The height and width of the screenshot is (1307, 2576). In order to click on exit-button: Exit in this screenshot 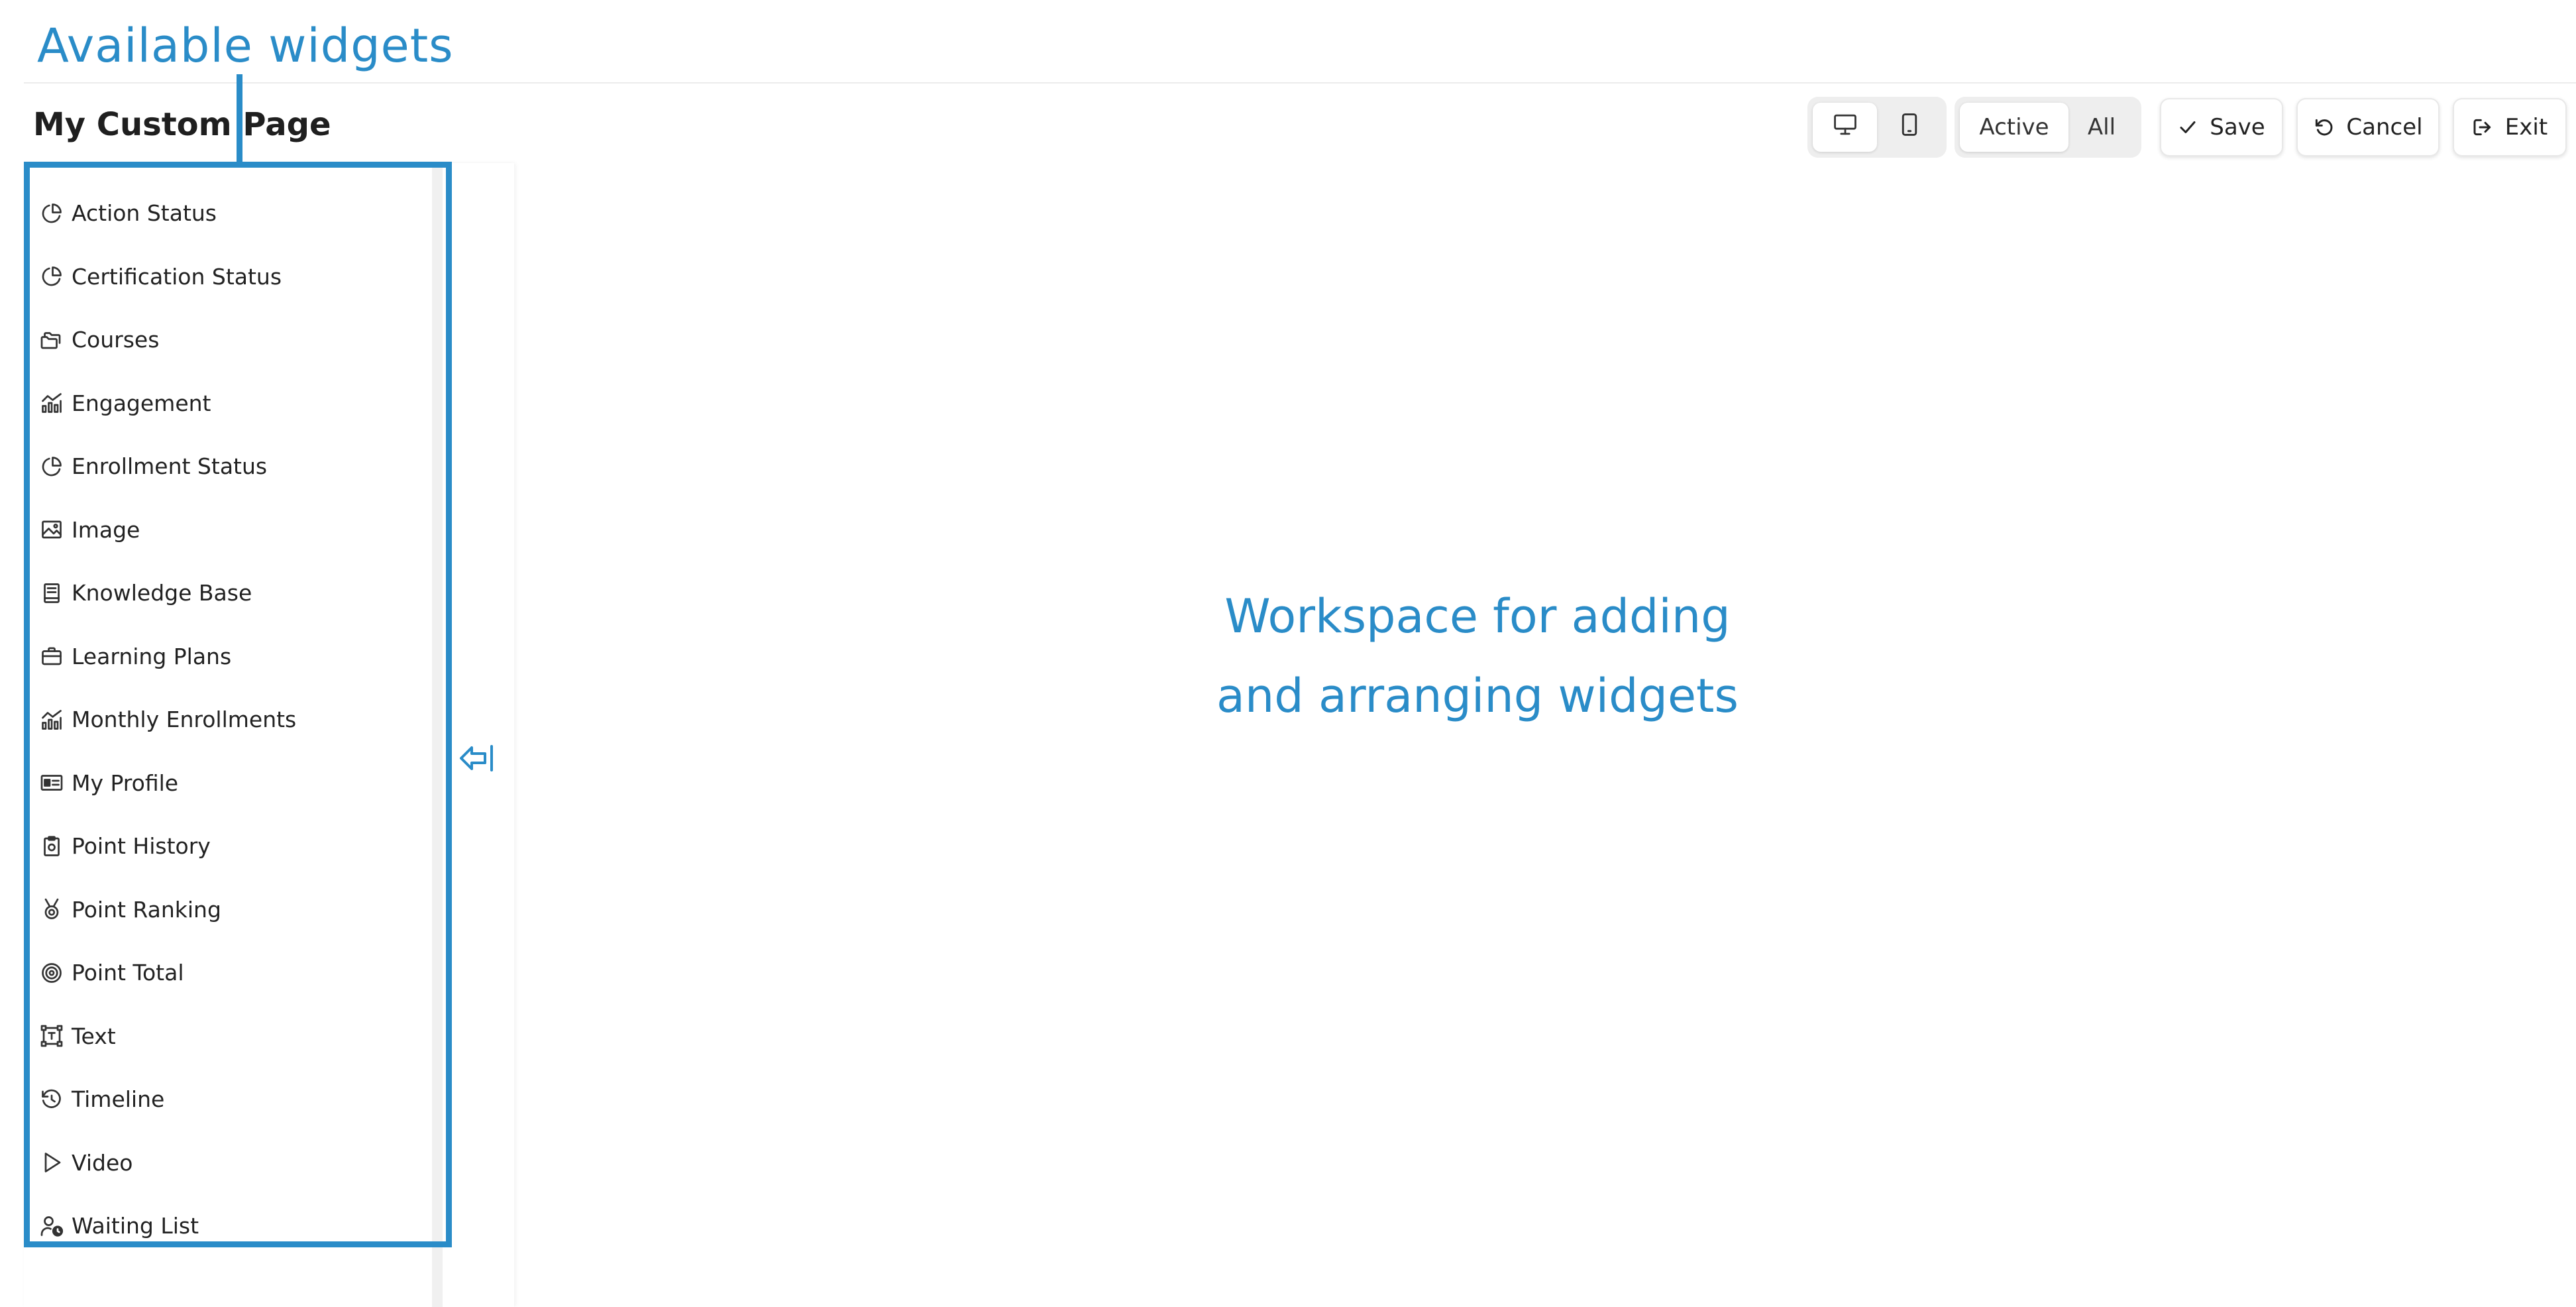, I will do `click(2510, 127)`.